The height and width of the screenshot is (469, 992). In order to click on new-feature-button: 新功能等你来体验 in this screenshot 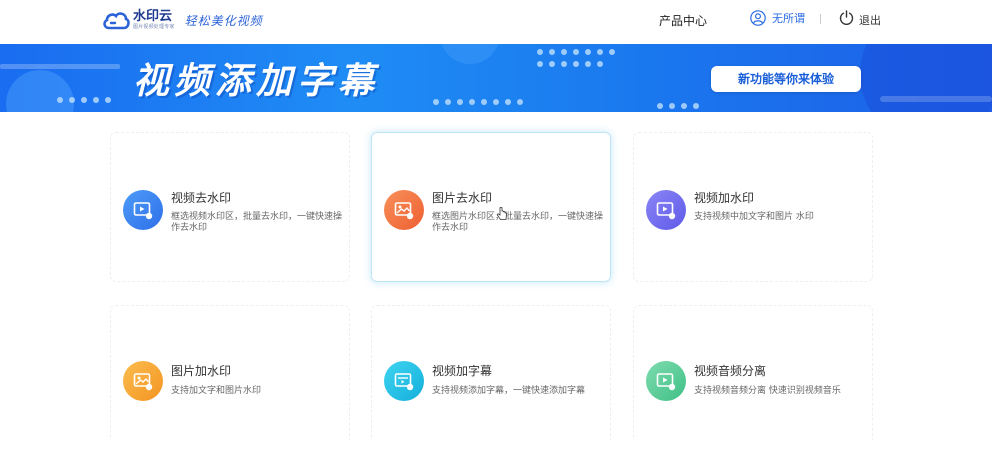, I will do `click(786, 79)`.